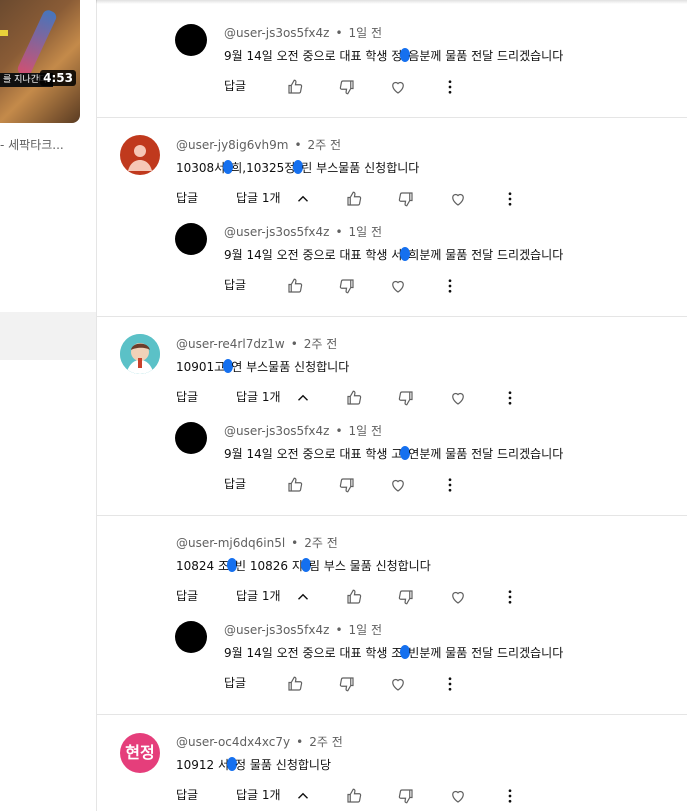  What do you see at coordinates (232, 145) in the screenshot?
I see `comment-author: @user-jy8ig6vh9m` at bounding box center [232, 145].